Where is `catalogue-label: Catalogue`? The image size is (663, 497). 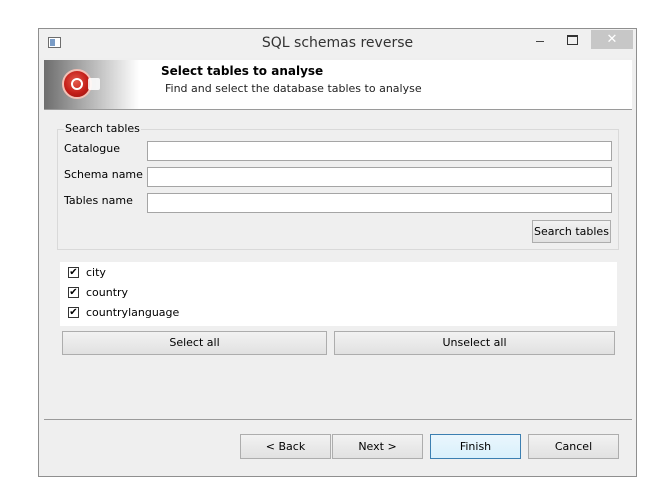
catalogue-label: Catalogue is located at coordinates (92, 148).